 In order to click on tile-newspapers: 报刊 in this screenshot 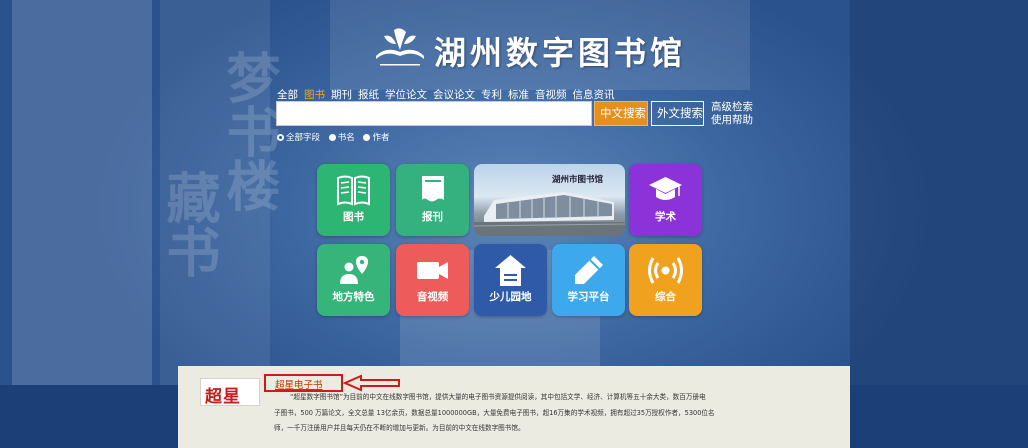, I will do `click(432, 200)`.